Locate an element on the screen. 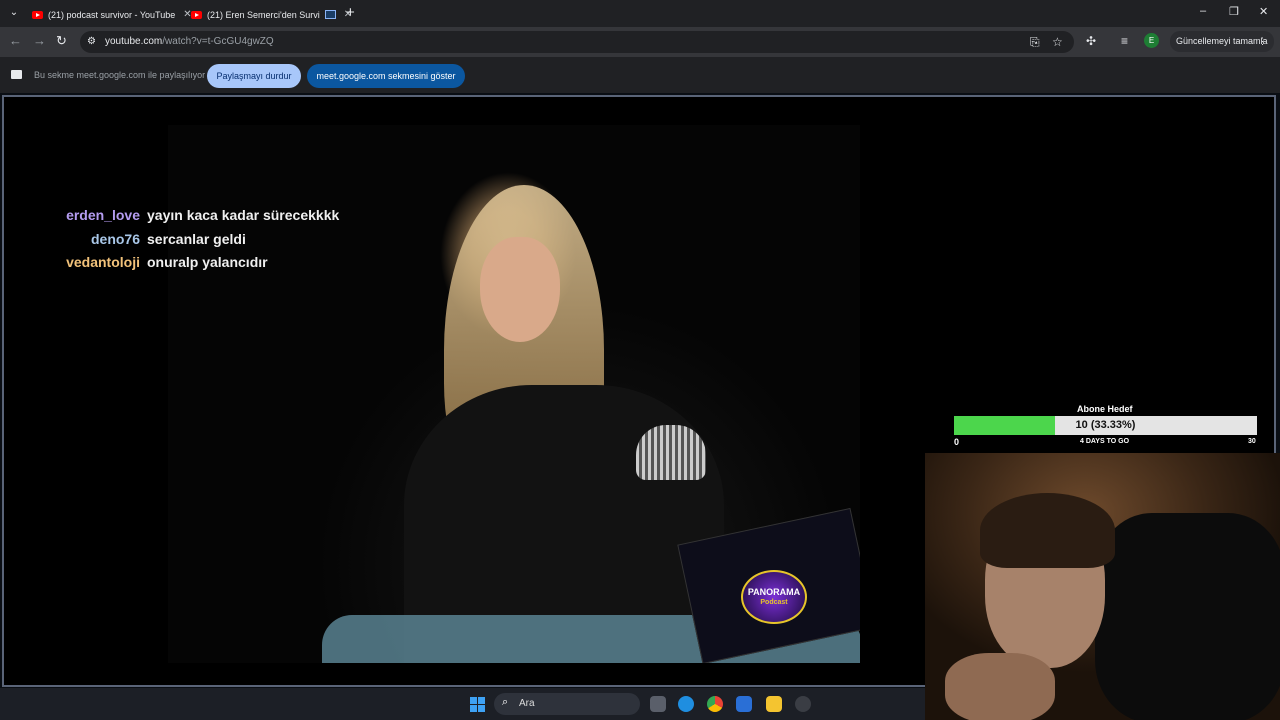 The width and height of the screenshot is (1280, 720). goal-progress-text: 10 (33.33%) is located at coordinates (1105, 425).